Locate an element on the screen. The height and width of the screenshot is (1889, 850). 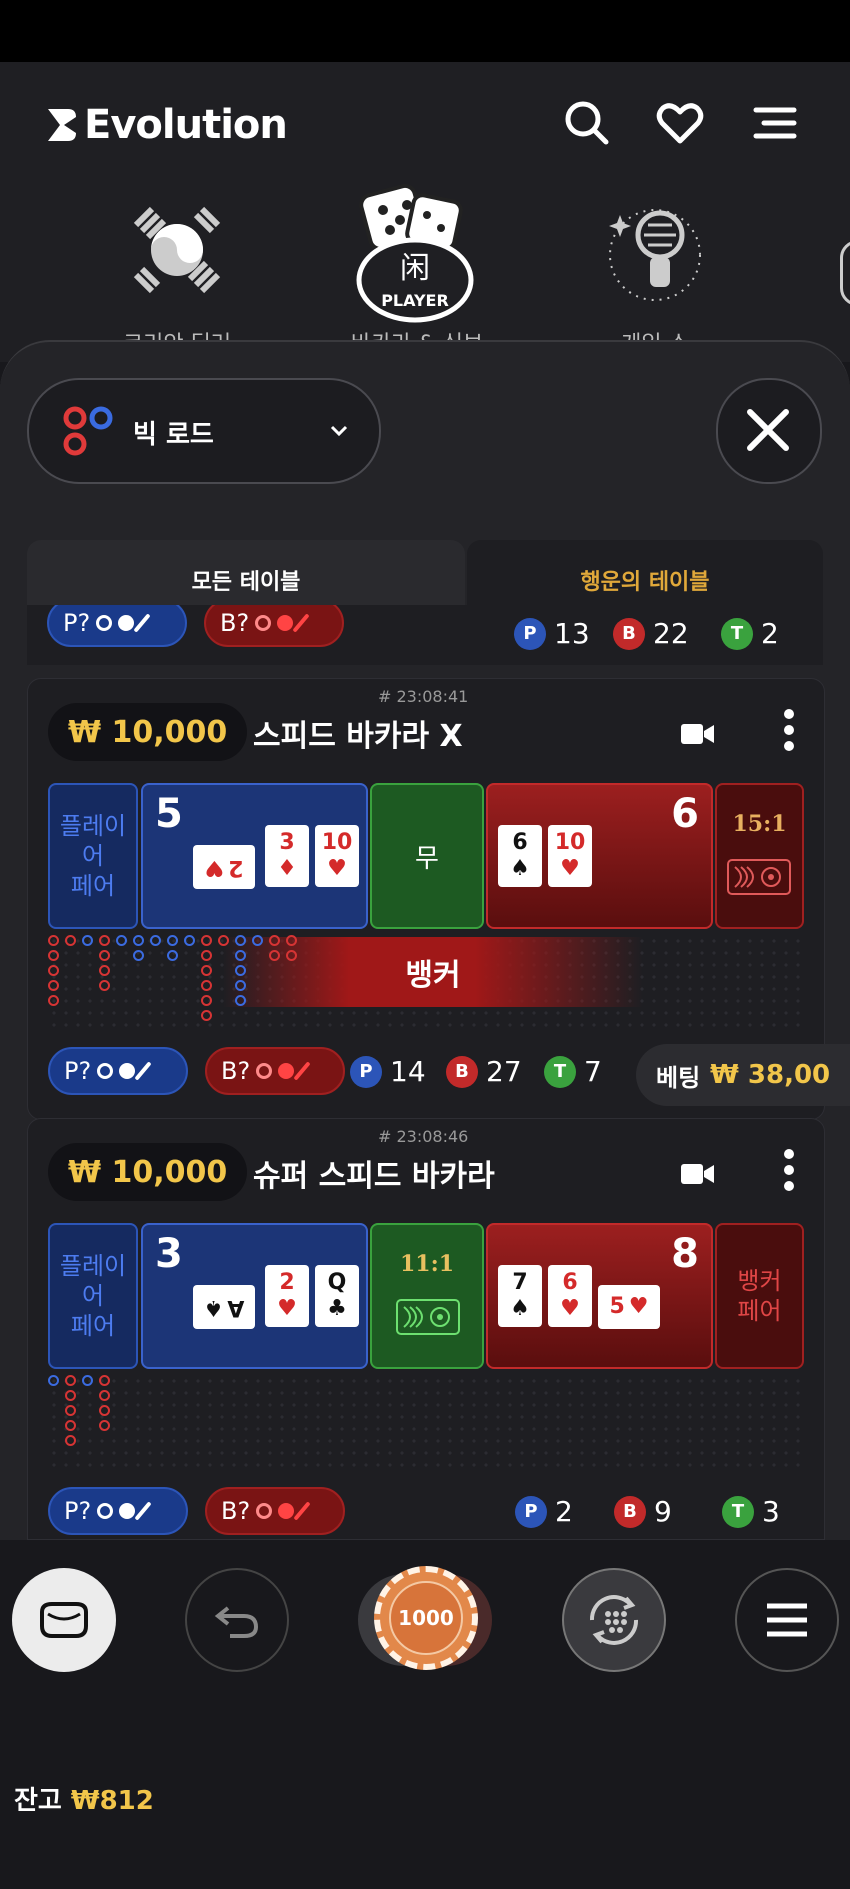
balance-amount: ₩812 is located at coordinates (112, 1801).